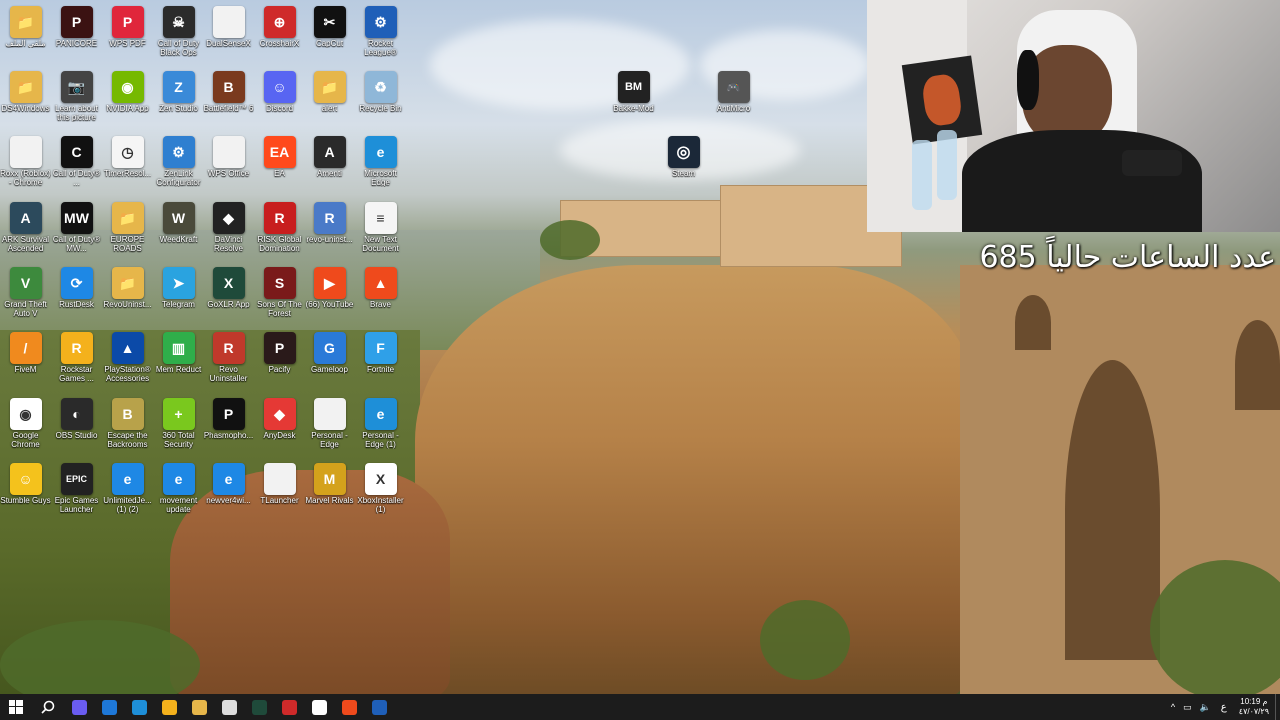 The width and height of the screenshot is (1280, 720). What do you see at coordinates (25, 101) in the screenshot?
I see `desktop-icon: 📁 DS4Windows` at bounding box center [25, 101].